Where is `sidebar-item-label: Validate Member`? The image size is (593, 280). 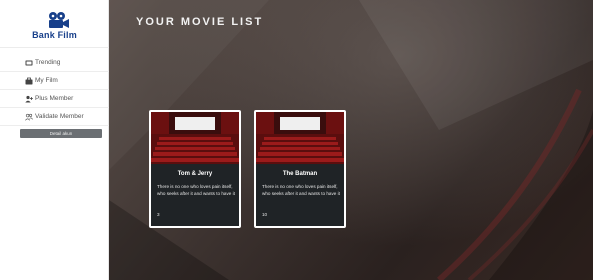 sidebar-item-label: Validate Member is located at coordinates (59, 116).